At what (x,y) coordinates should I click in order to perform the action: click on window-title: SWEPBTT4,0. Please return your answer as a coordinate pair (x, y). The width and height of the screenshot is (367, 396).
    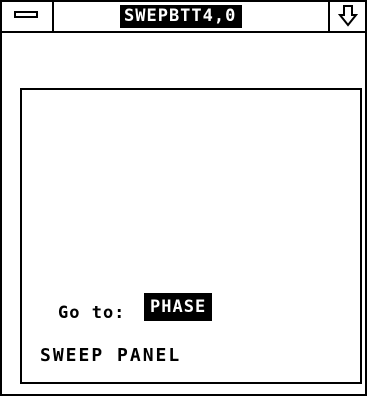
    Looking at the image, I should click on (181, 16).